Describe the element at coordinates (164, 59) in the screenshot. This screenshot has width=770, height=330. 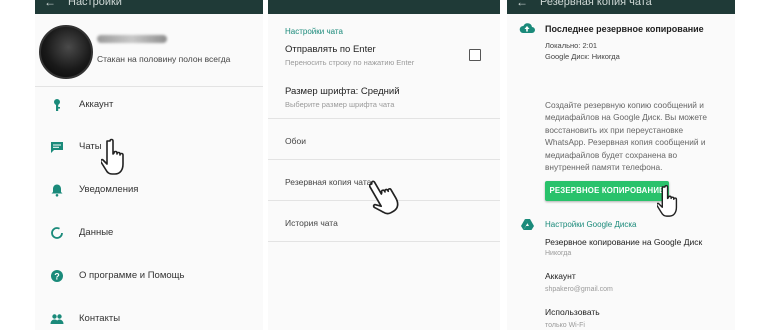
I see `profile-status: Стакан на половину полон всегда` at that location.